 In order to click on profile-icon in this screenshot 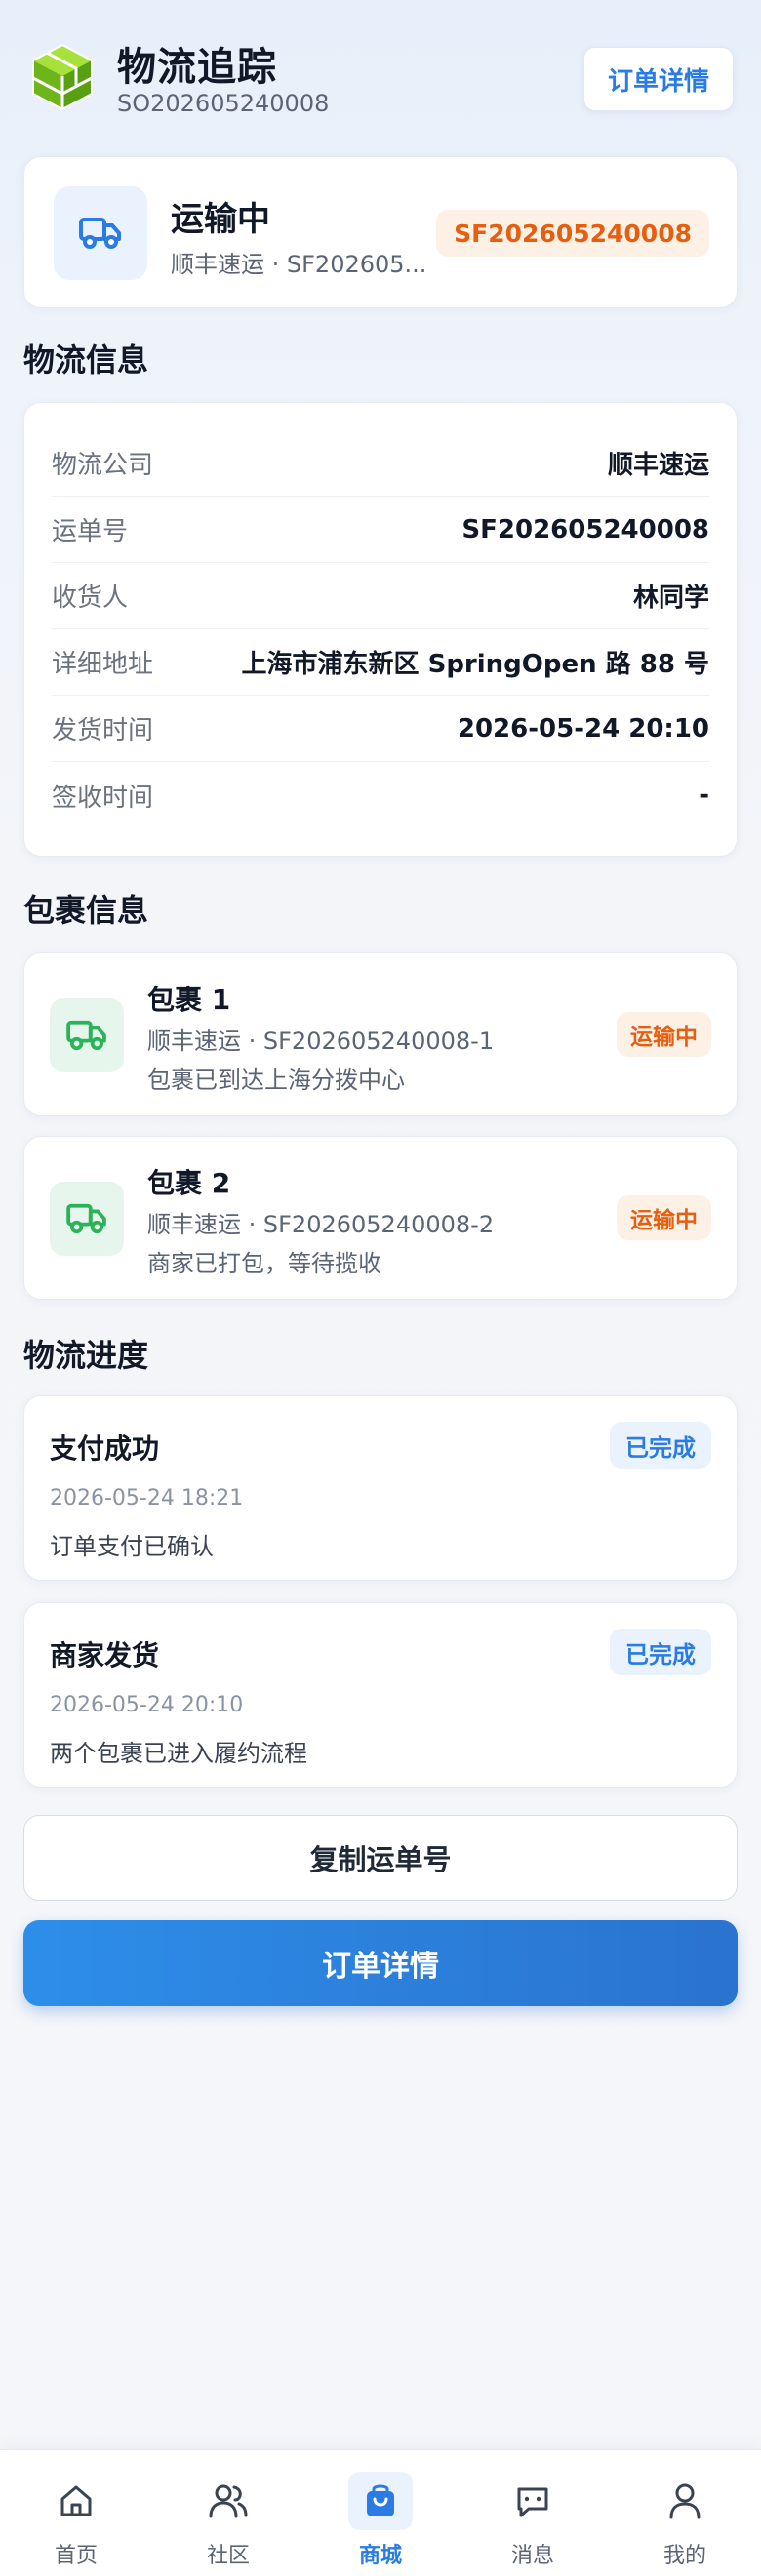, I will do `click(685, 2501)`.